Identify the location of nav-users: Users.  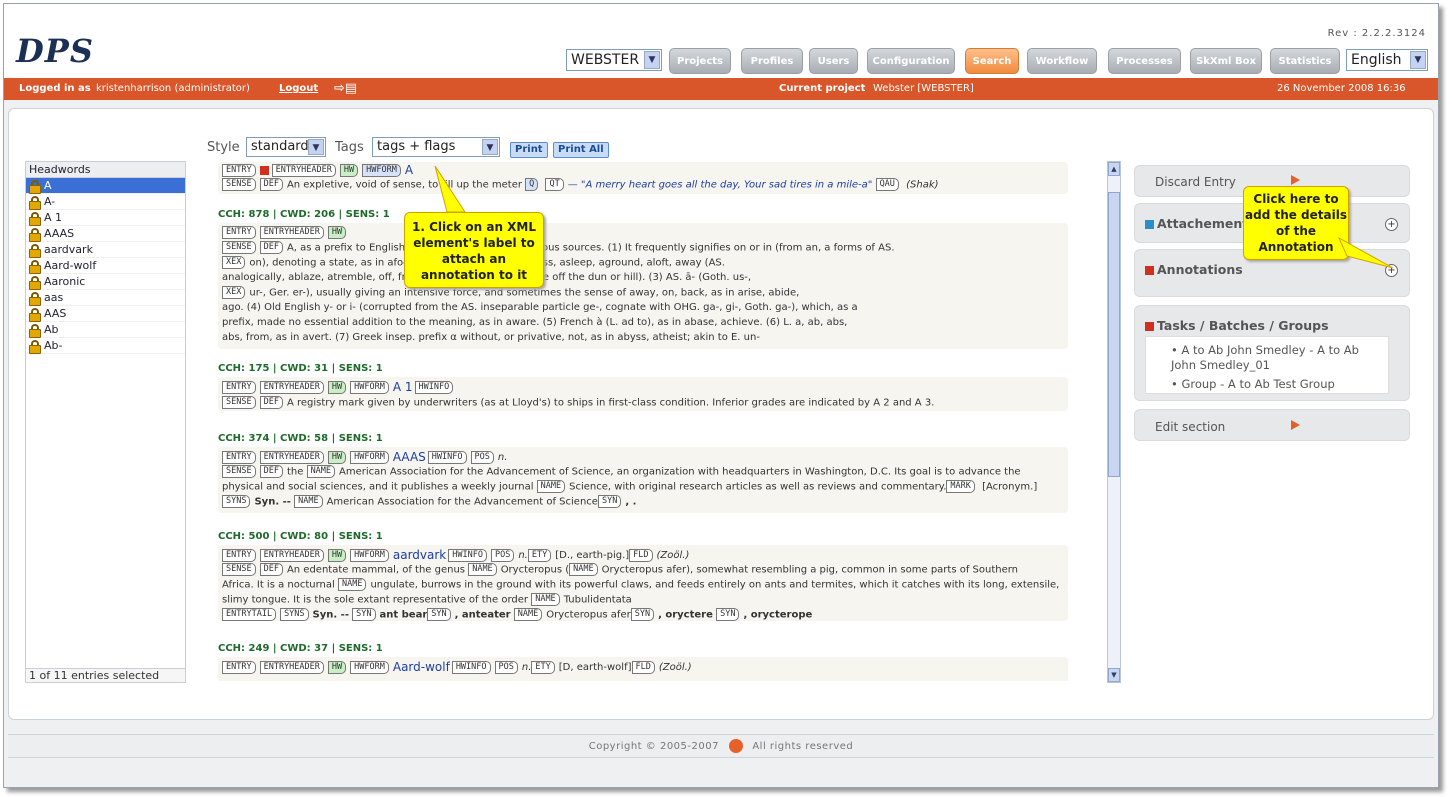
(833, 61).